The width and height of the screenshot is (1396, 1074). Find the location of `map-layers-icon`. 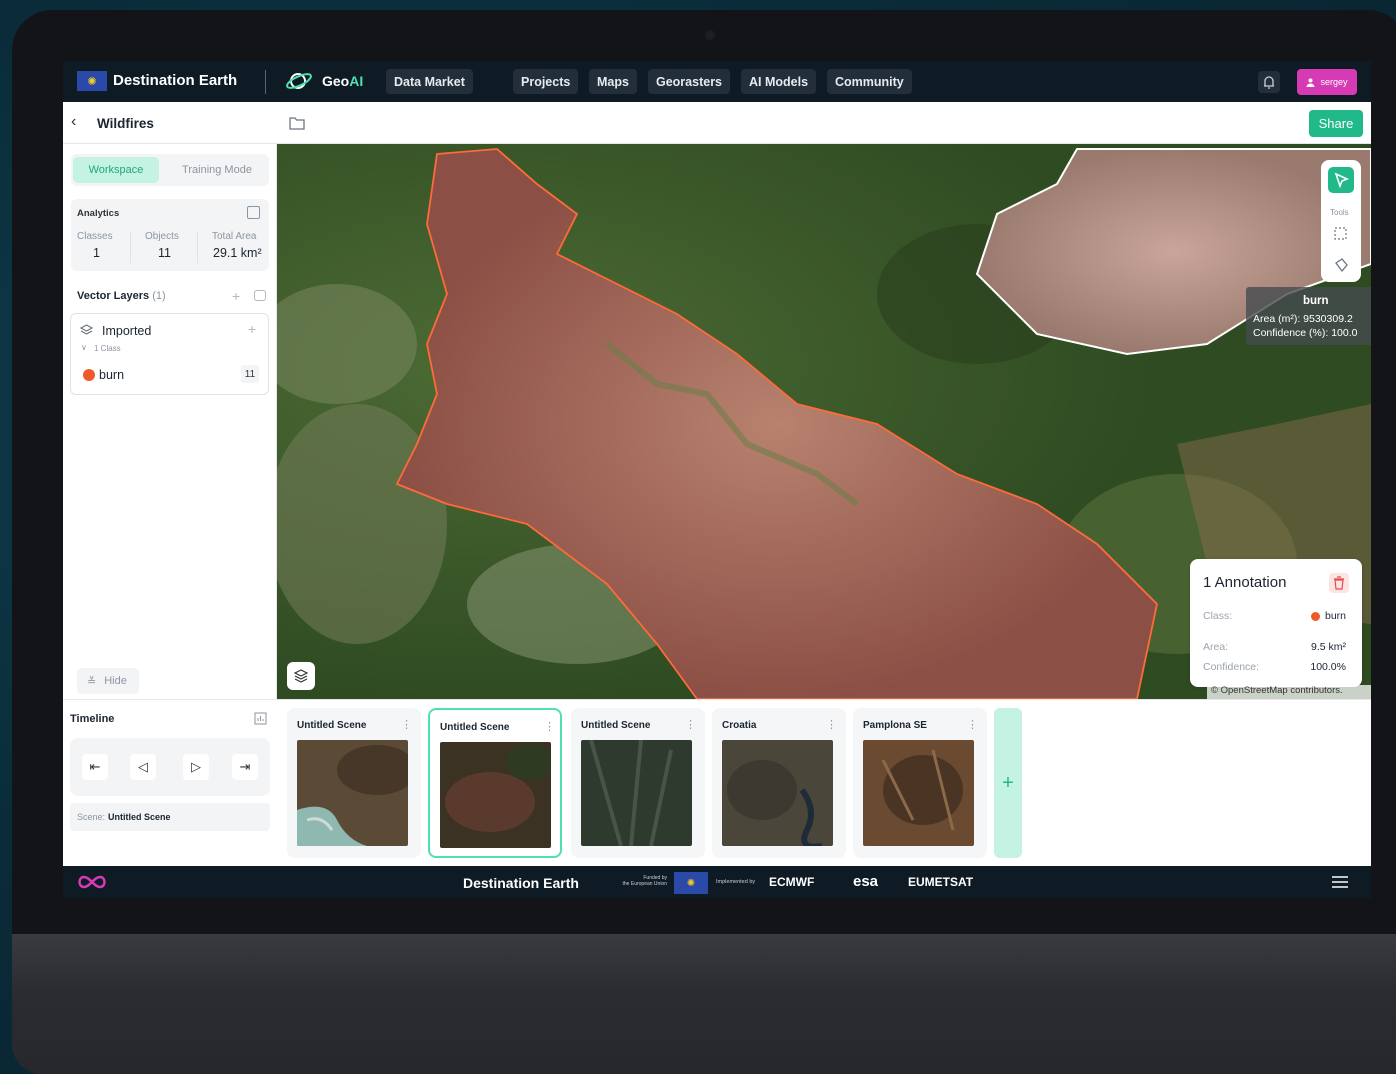

map-layers-icon is located at coordinates (301, 676).